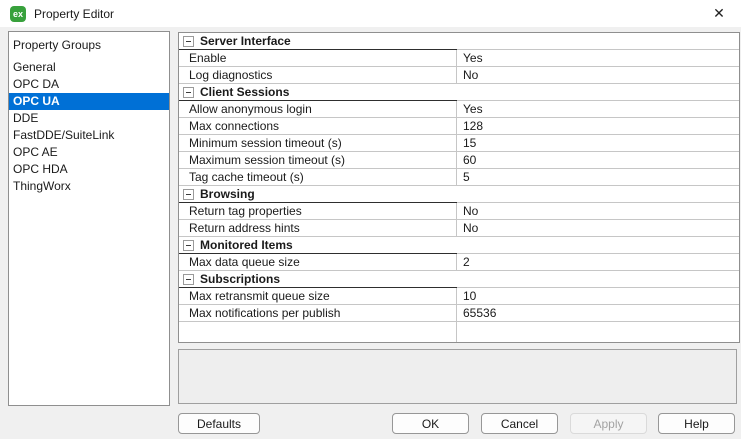 The width and height of the screenshot is (741, 439). Describe the element at coordinates (318, 109) in the screenshot. I see `property-name-cell: Allow anonymous login` at that location.